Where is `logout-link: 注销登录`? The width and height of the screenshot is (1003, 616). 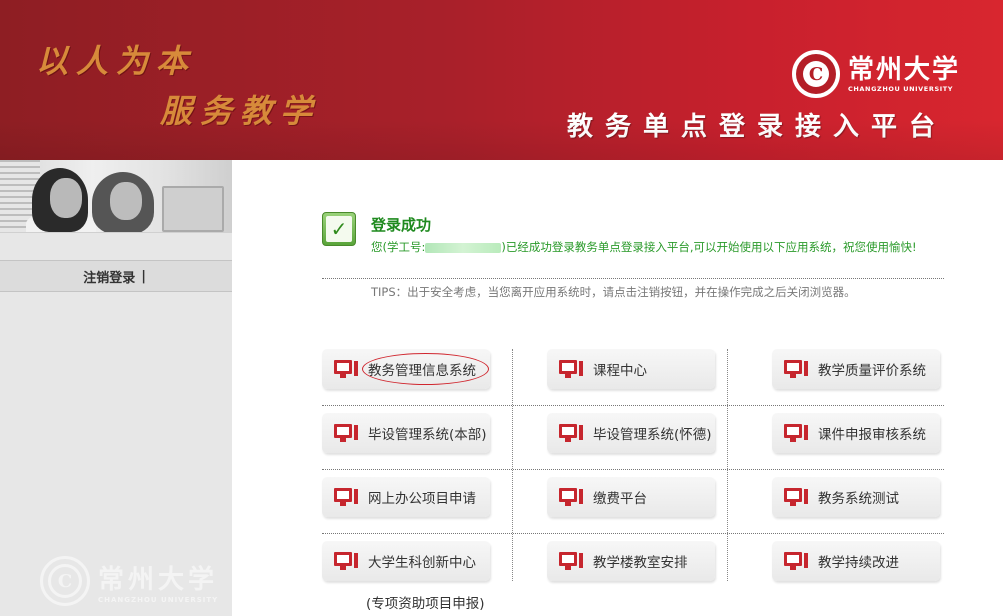
logout-link: 注销登录 is located at coordinates (109, 276).